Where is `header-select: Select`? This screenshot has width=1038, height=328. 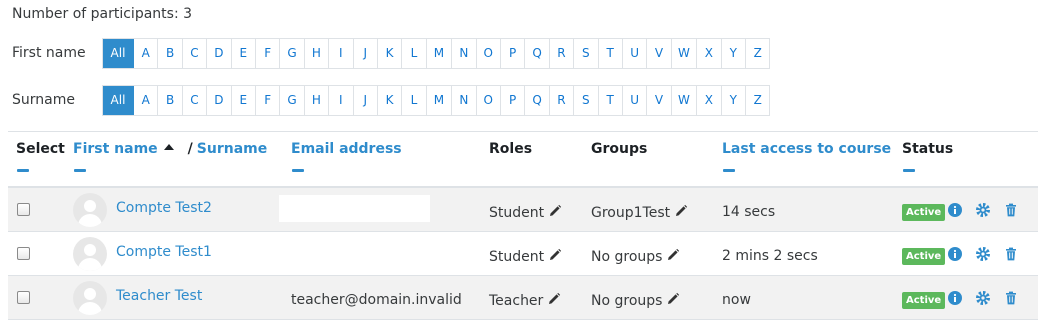
header-select: Select is located at coordinates (40, 149).